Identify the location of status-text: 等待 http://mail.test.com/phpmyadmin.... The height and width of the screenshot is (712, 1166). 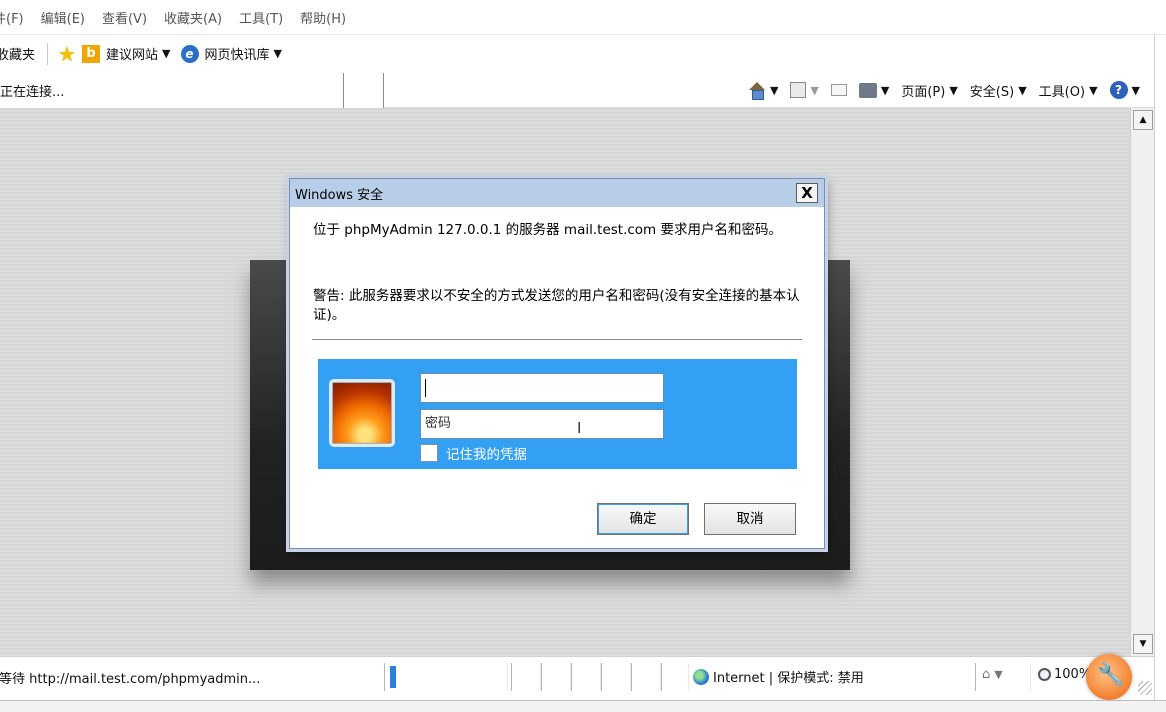
(130, 679).